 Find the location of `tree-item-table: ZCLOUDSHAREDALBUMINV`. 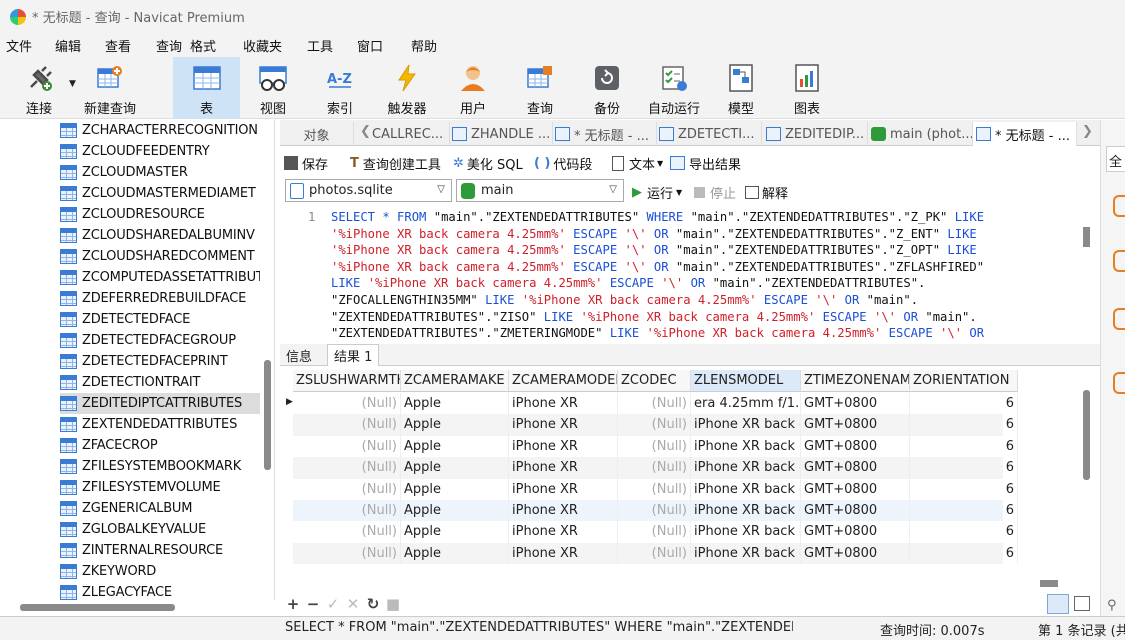

tree-item-table: ZCLOUDSHAREDALBUMINV is located at coordinates (160, 235).